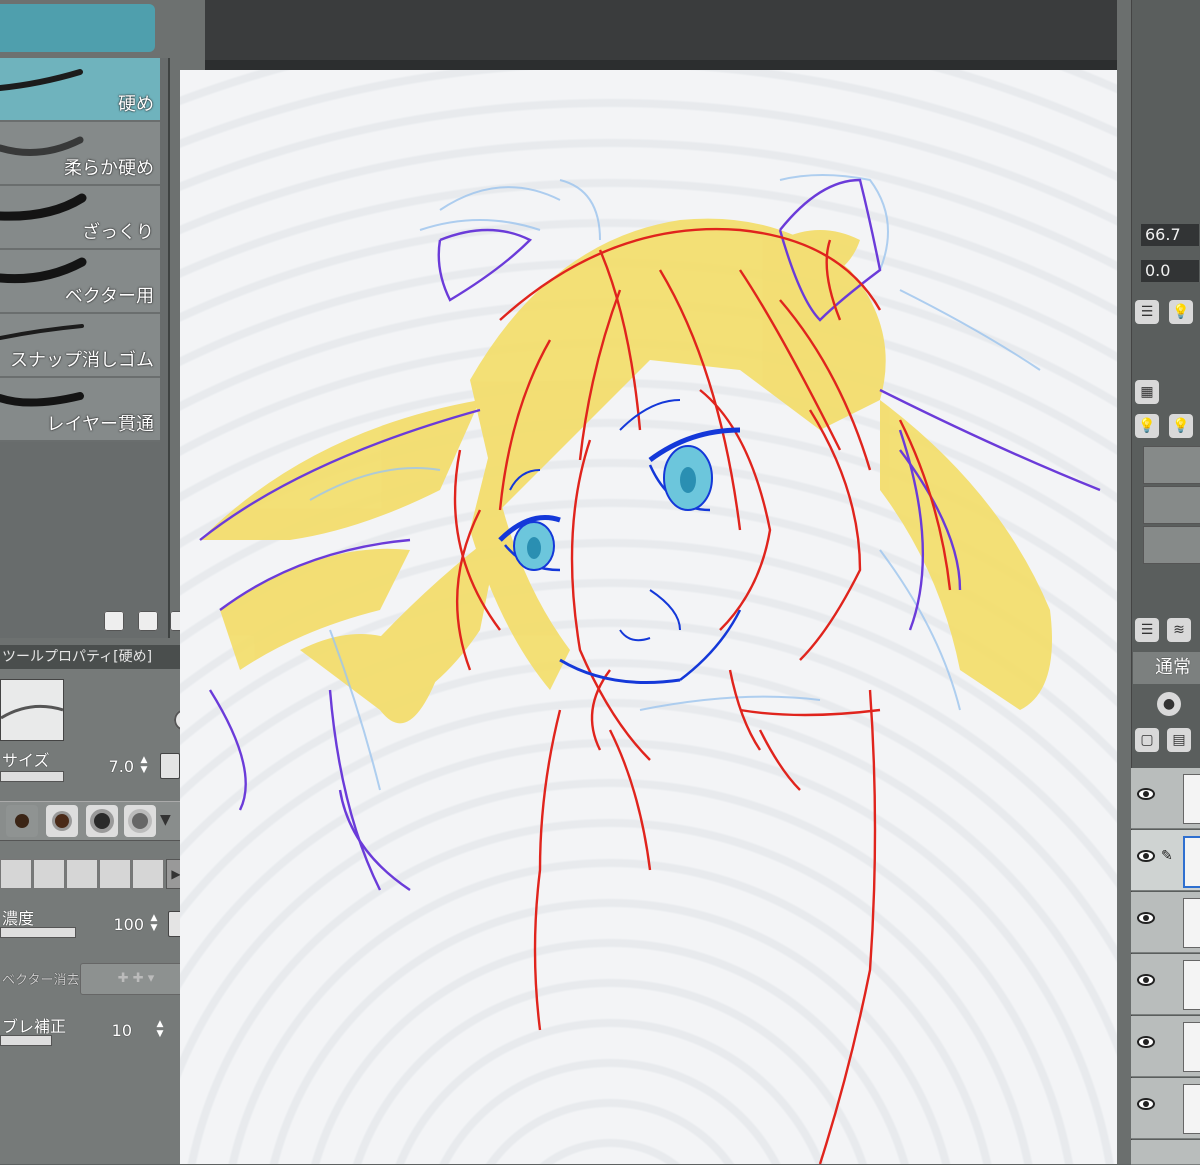 The width and height of the screenshot is (1200, 1165). What do you see at coordinates (1166, 668) in the screenshot?
I see `blend-mode-select: 通常` at bounding box center [1166, 668].